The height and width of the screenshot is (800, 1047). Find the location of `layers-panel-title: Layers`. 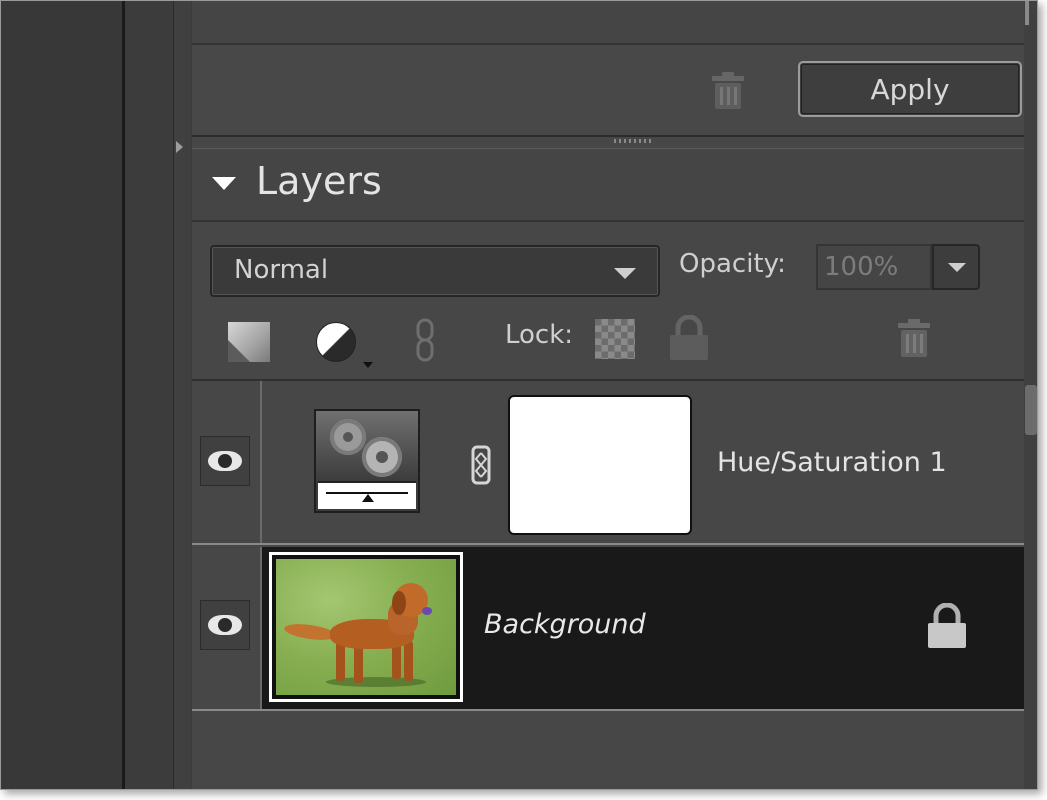

layers-panel-title: Layers is located at coordinates (319, 181).